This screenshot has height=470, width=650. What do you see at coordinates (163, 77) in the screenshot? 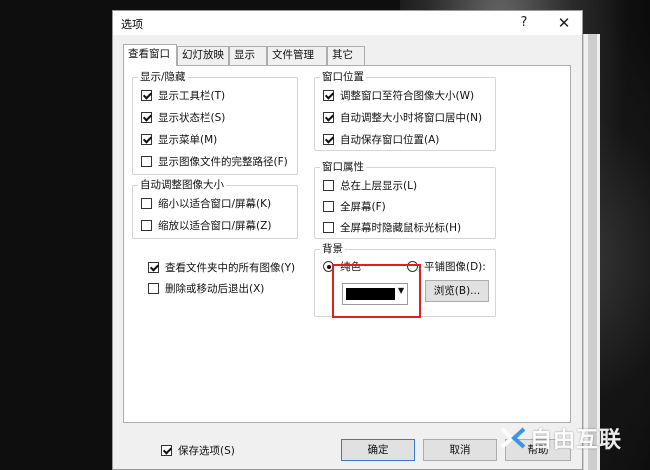
I see `group-title-show-hide: 显示/隐藏` at bounding box center [163, 77].